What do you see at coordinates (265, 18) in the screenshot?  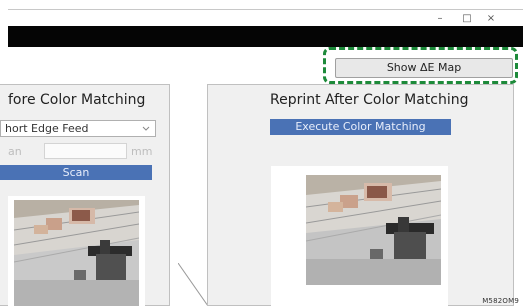 I see `window-titlebar: – □ ×` at bounding box center [265, 18].